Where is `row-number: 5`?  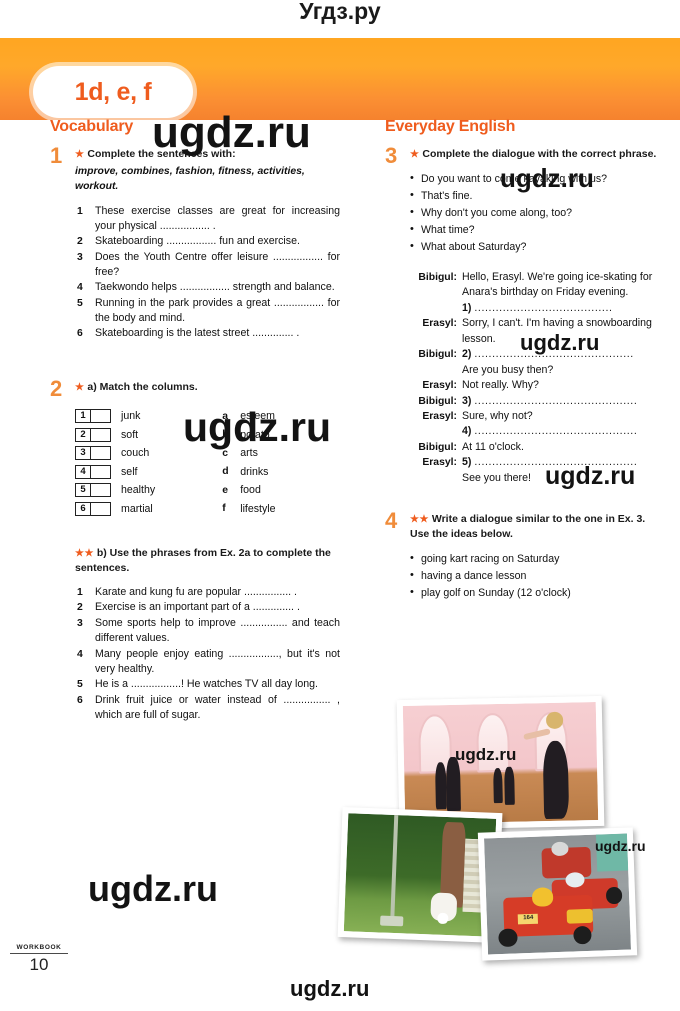
row-number: 5 is located at coordinates (83, 490).